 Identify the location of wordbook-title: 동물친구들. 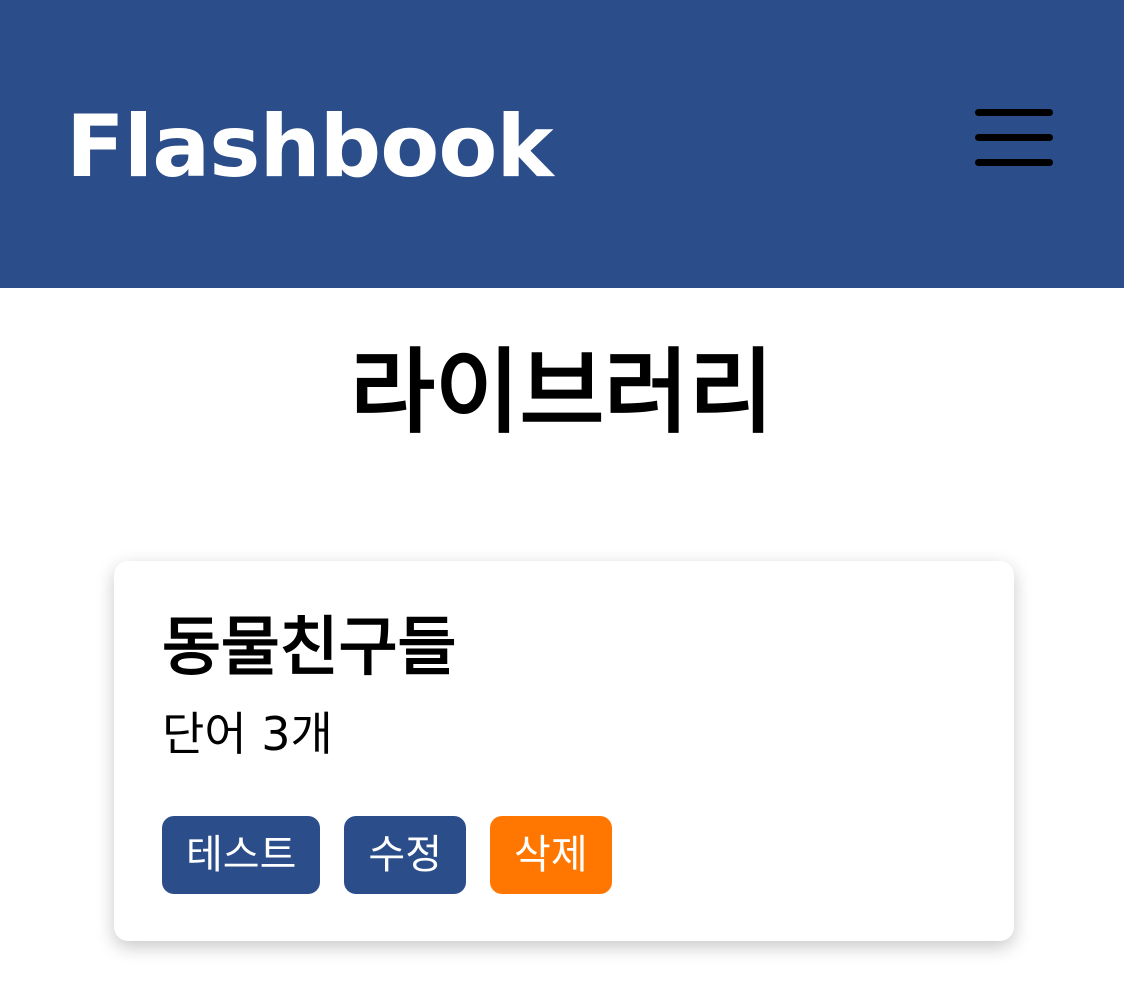
(309, 648).